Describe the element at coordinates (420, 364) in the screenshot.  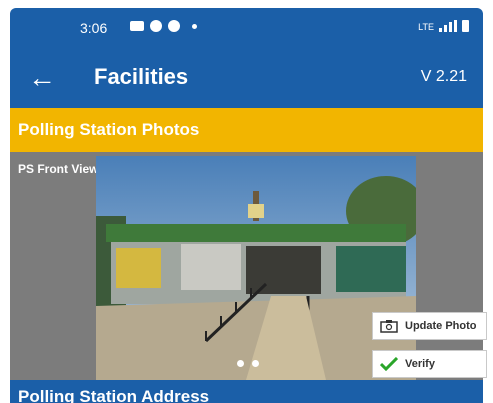
I see `verify-label: Verify` at that location.